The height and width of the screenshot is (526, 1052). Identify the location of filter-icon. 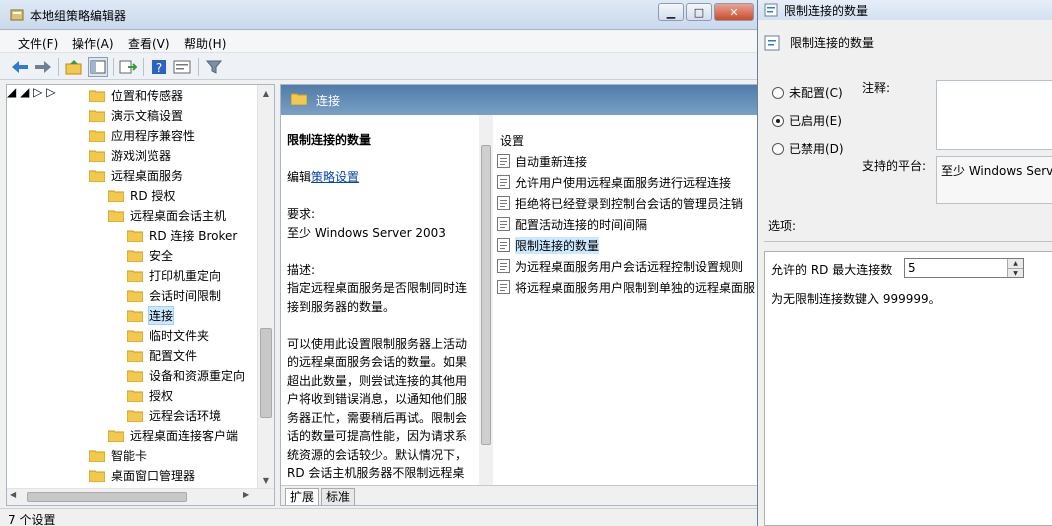
(214, 67).